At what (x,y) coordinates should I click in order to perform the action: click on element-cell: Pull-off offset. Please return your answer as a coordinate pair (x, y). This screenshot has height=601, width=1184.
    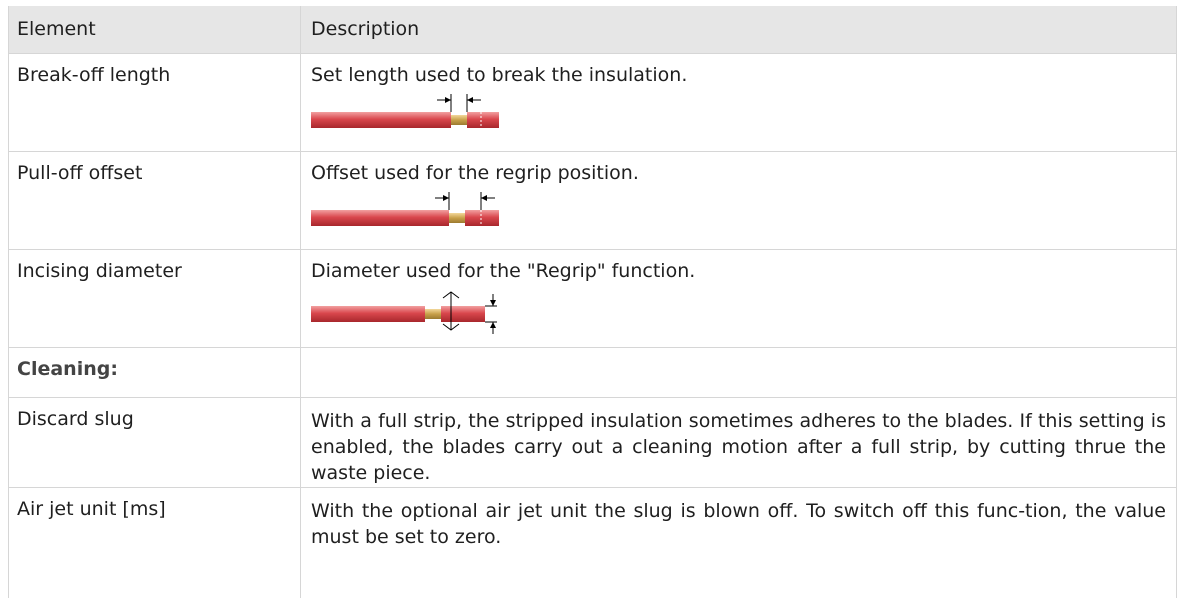
    Looking at the image, I should click on (155, 200).